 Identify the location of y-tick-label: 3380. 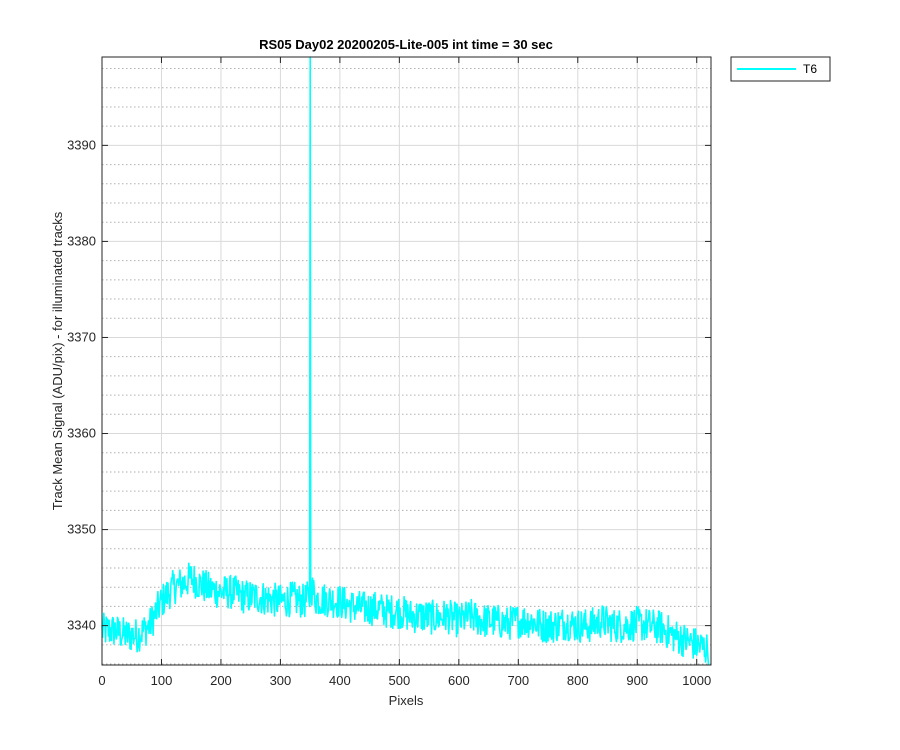
(81, 240).